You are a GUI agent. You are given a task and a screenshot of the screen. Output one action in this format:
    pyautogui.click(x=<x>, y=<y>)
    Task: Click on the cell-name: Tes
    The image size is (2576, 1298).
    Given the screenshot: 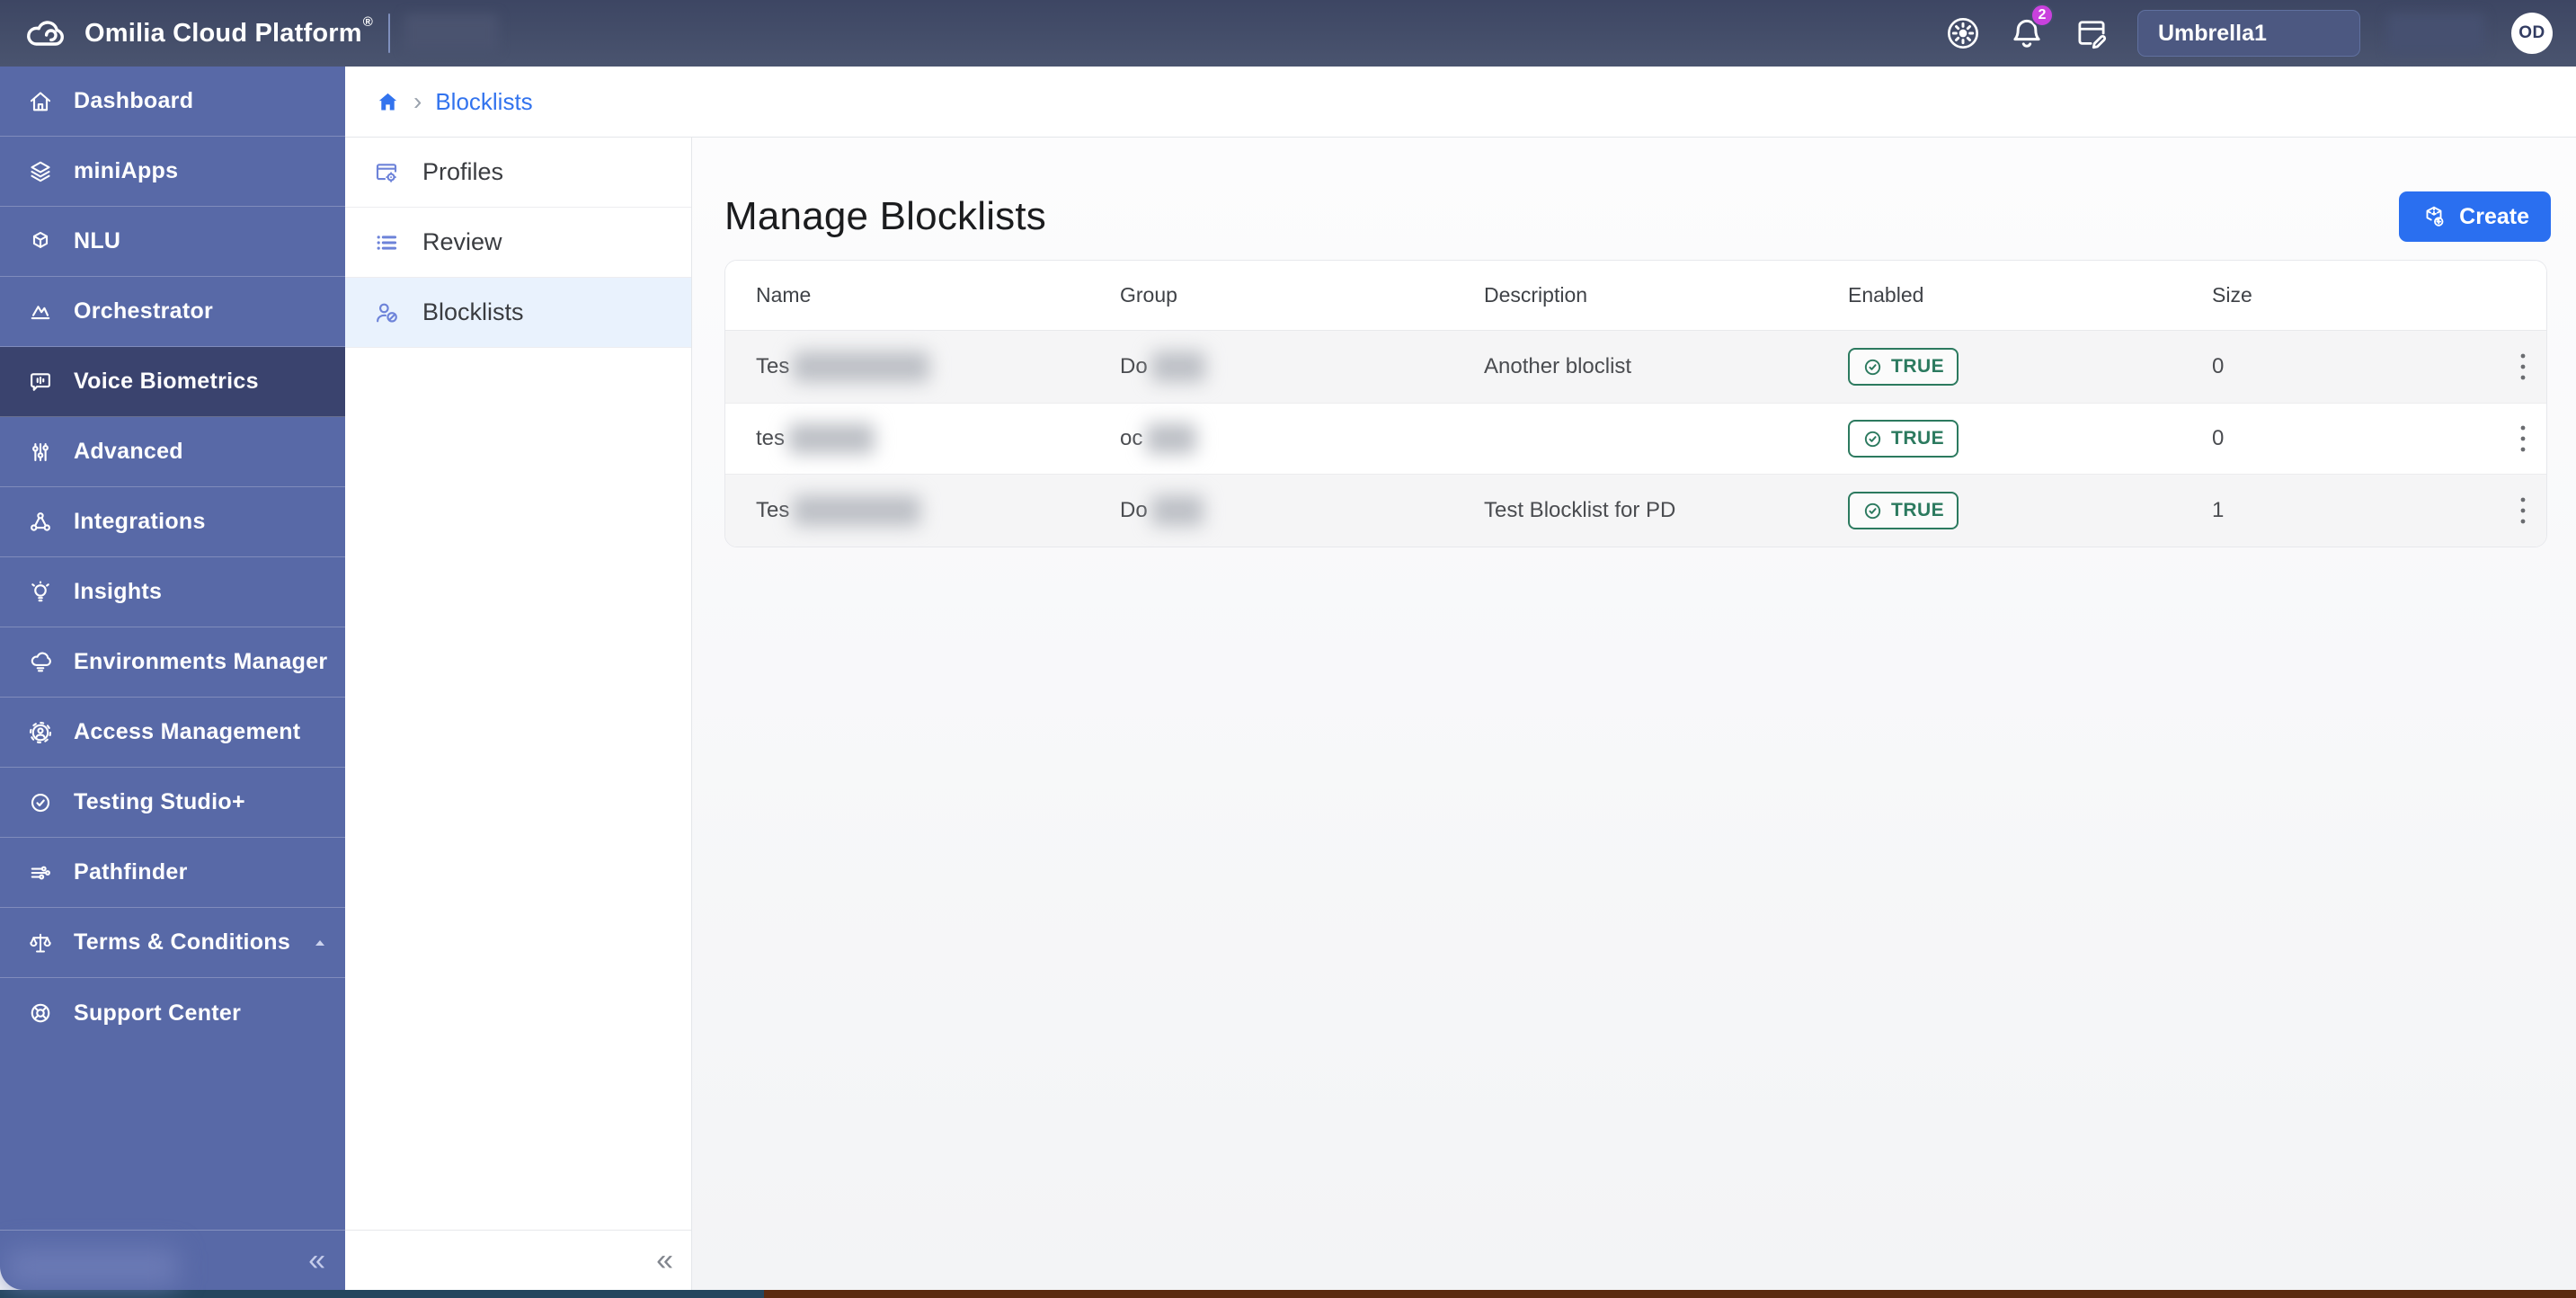 What is the action you would take?
    pyautogui.click(x=938, y=366)
    